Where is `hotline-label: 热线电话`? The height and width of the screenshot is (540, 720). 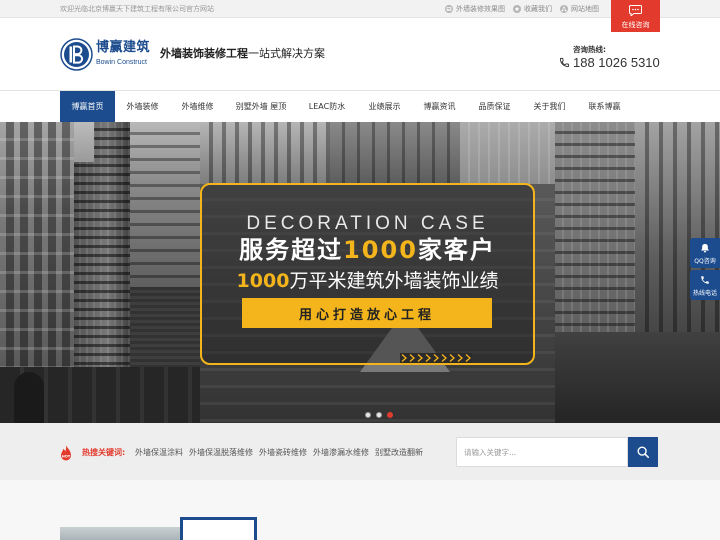 hotline-label: 热线电话 is located at coordinates (704, 293).